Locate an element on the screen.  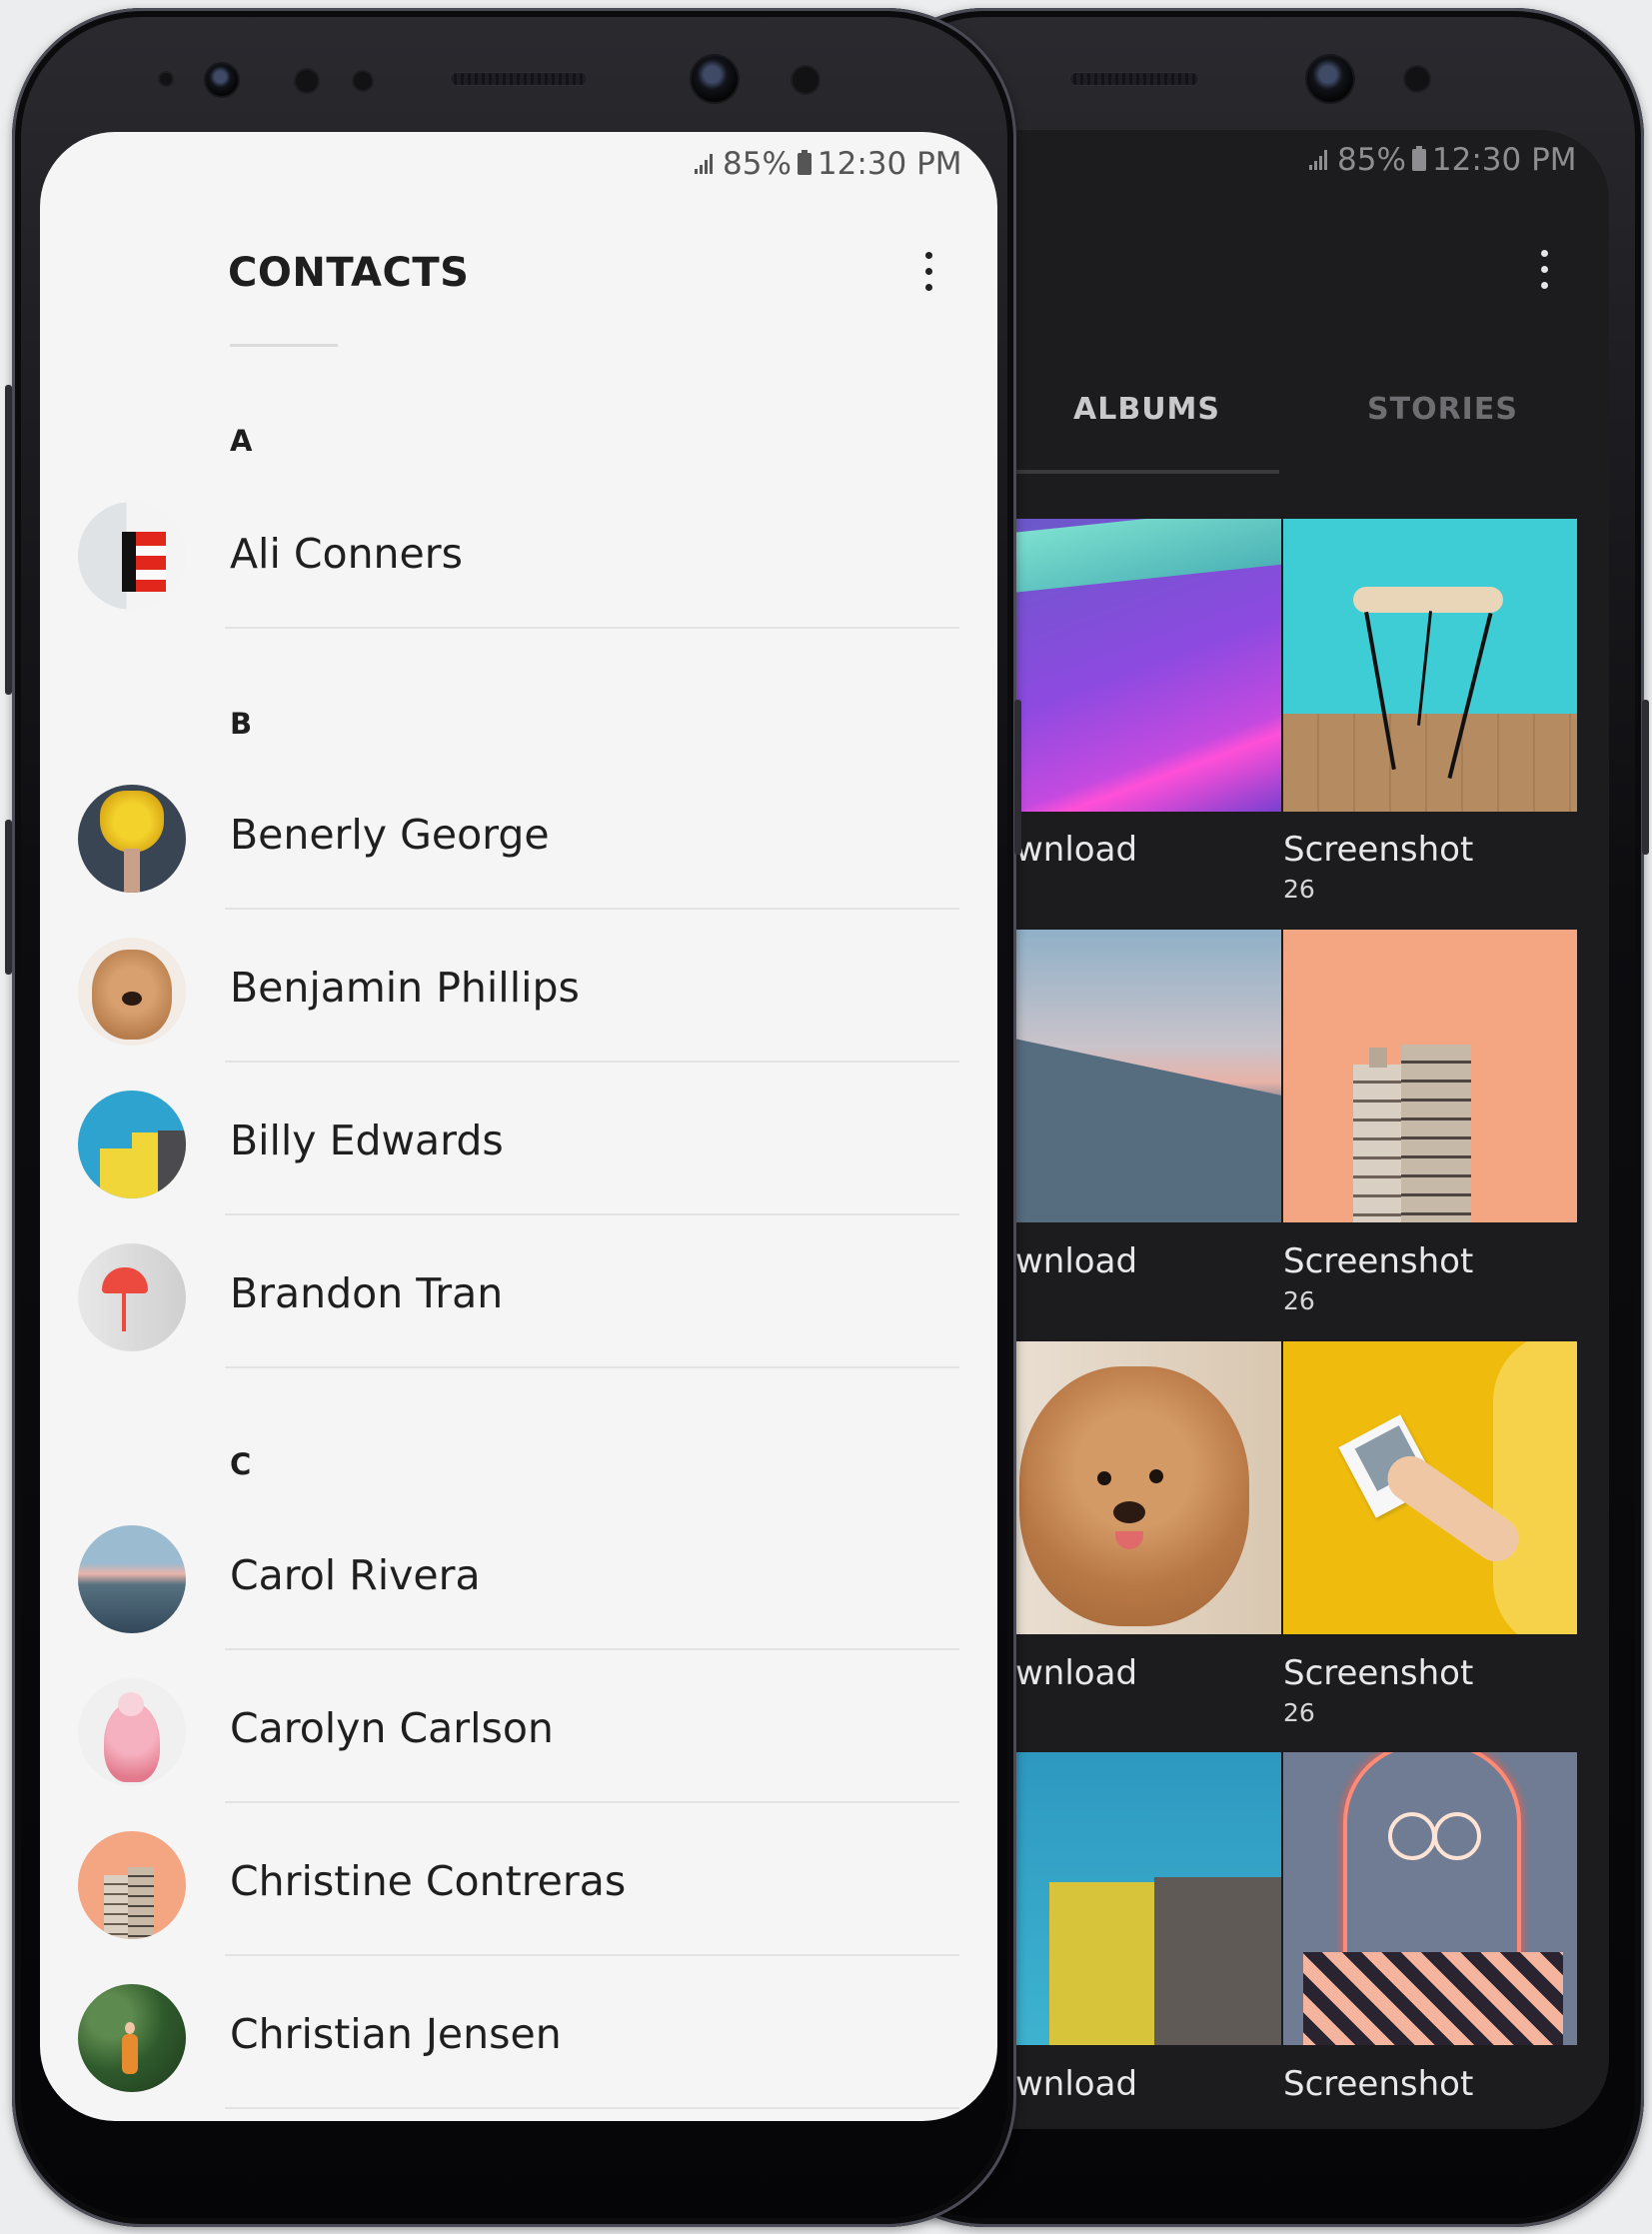
contact-row: Benjamin Phillips is located at coordinates (518, 993).